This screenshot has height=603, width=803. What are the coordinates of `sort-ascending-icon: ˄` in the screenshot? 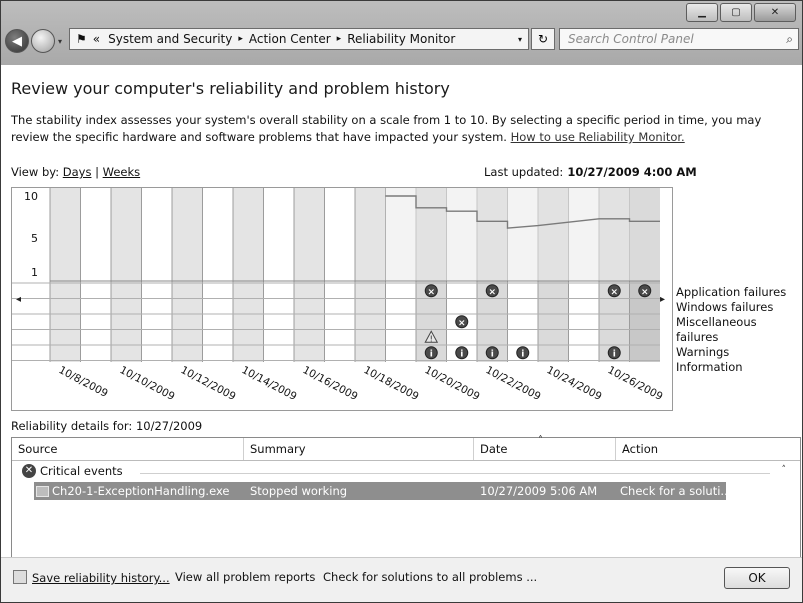 It's located at (540, 440).